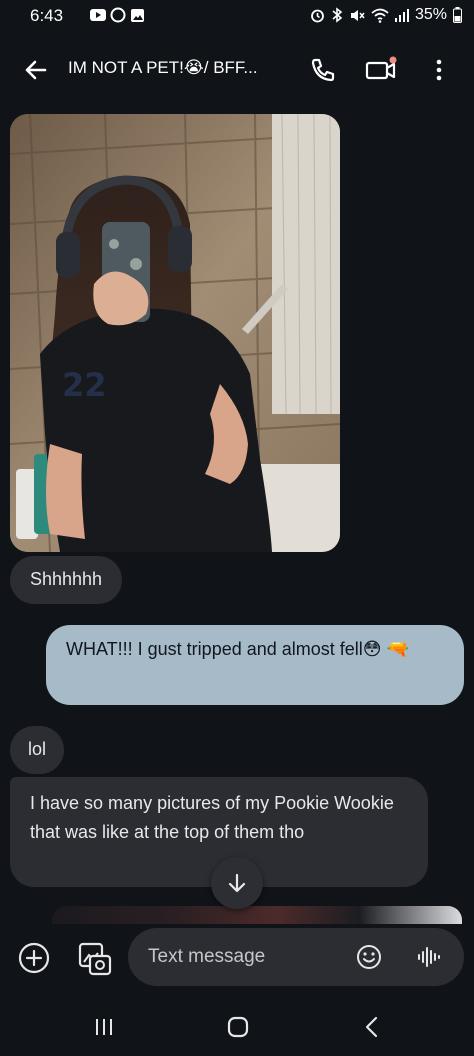 The width and height of the screenshot is (474, 1056). I want to click on smiley-icon, so click(369, 957).